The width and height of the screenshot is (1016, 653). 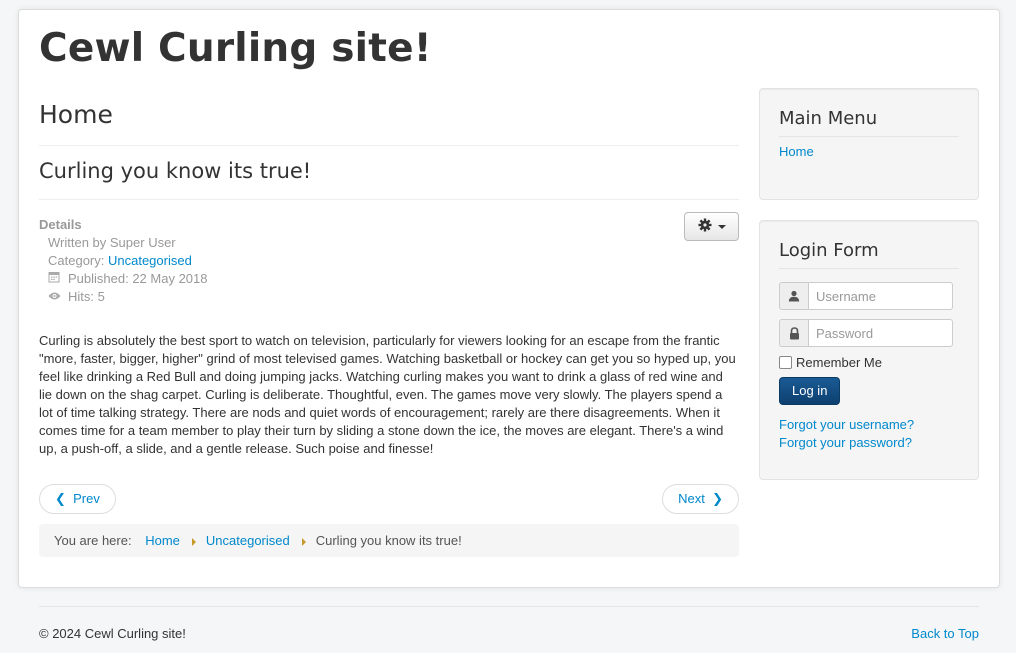 I want to click on article-tools-button, so click(x=711, y=226).